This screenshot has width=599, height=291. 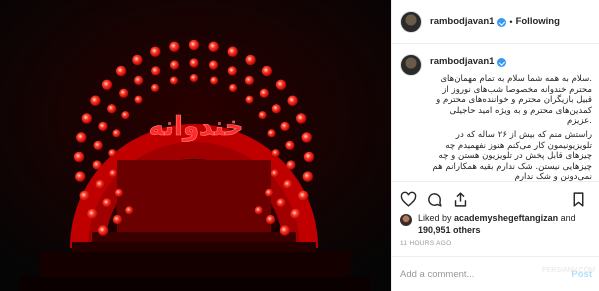 What do you see at coordinates (411, 65) in the screenshot?
I see `caption-avatar` at bounding box center [411, 65].